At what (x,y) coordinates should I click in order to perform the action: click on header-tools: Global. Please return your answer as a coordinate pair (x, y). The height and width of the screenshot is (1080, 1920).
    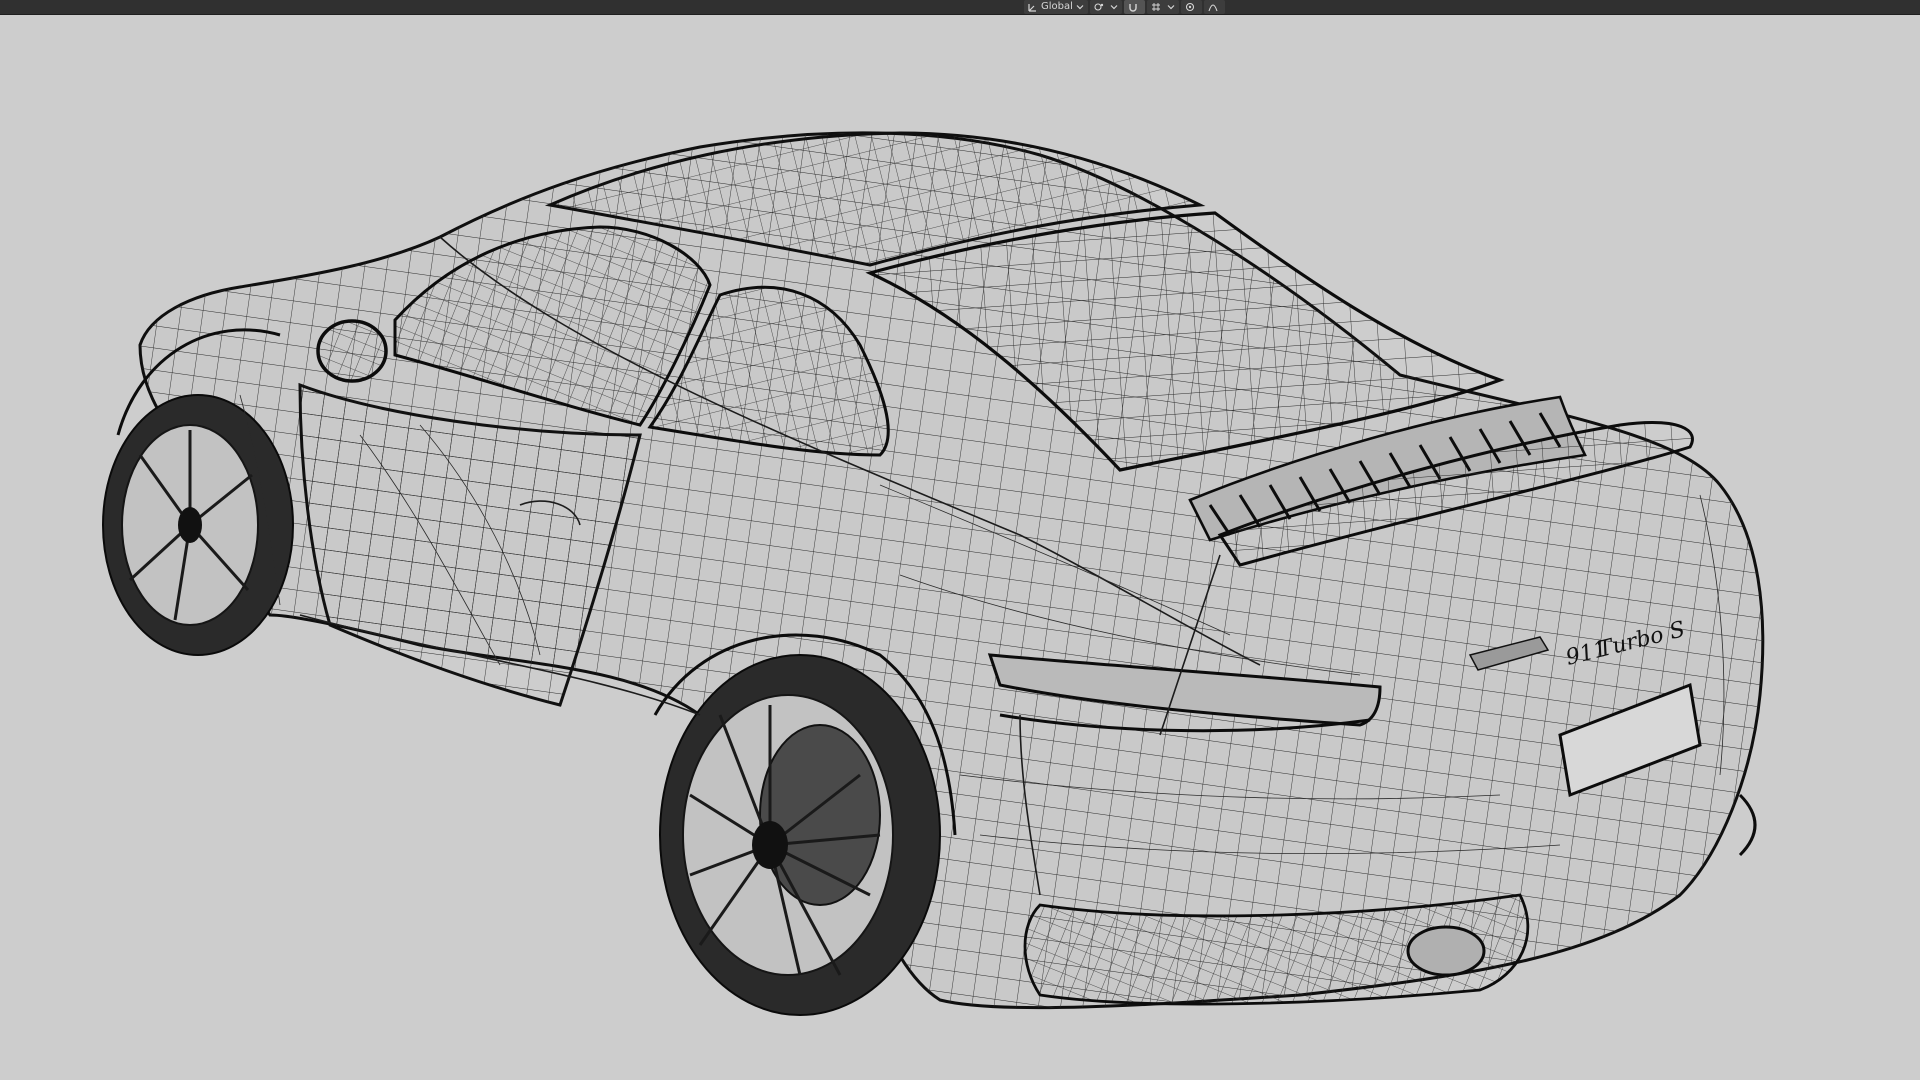
    Looking at the image, I should click on (1125, 7).